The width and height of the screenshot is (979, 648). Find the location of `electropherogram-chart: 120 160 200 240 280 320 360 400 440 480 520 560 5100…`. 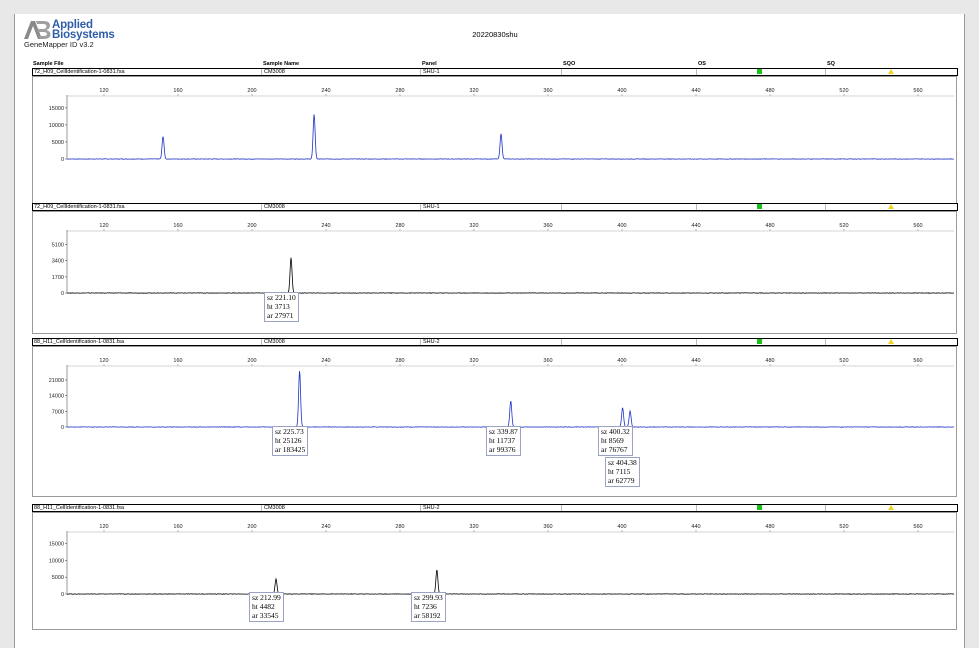

electropherogram-chart: 120 160 200 240 280 320 360 400 440 480 520 560 5100… is located at coordinates (503, 260).